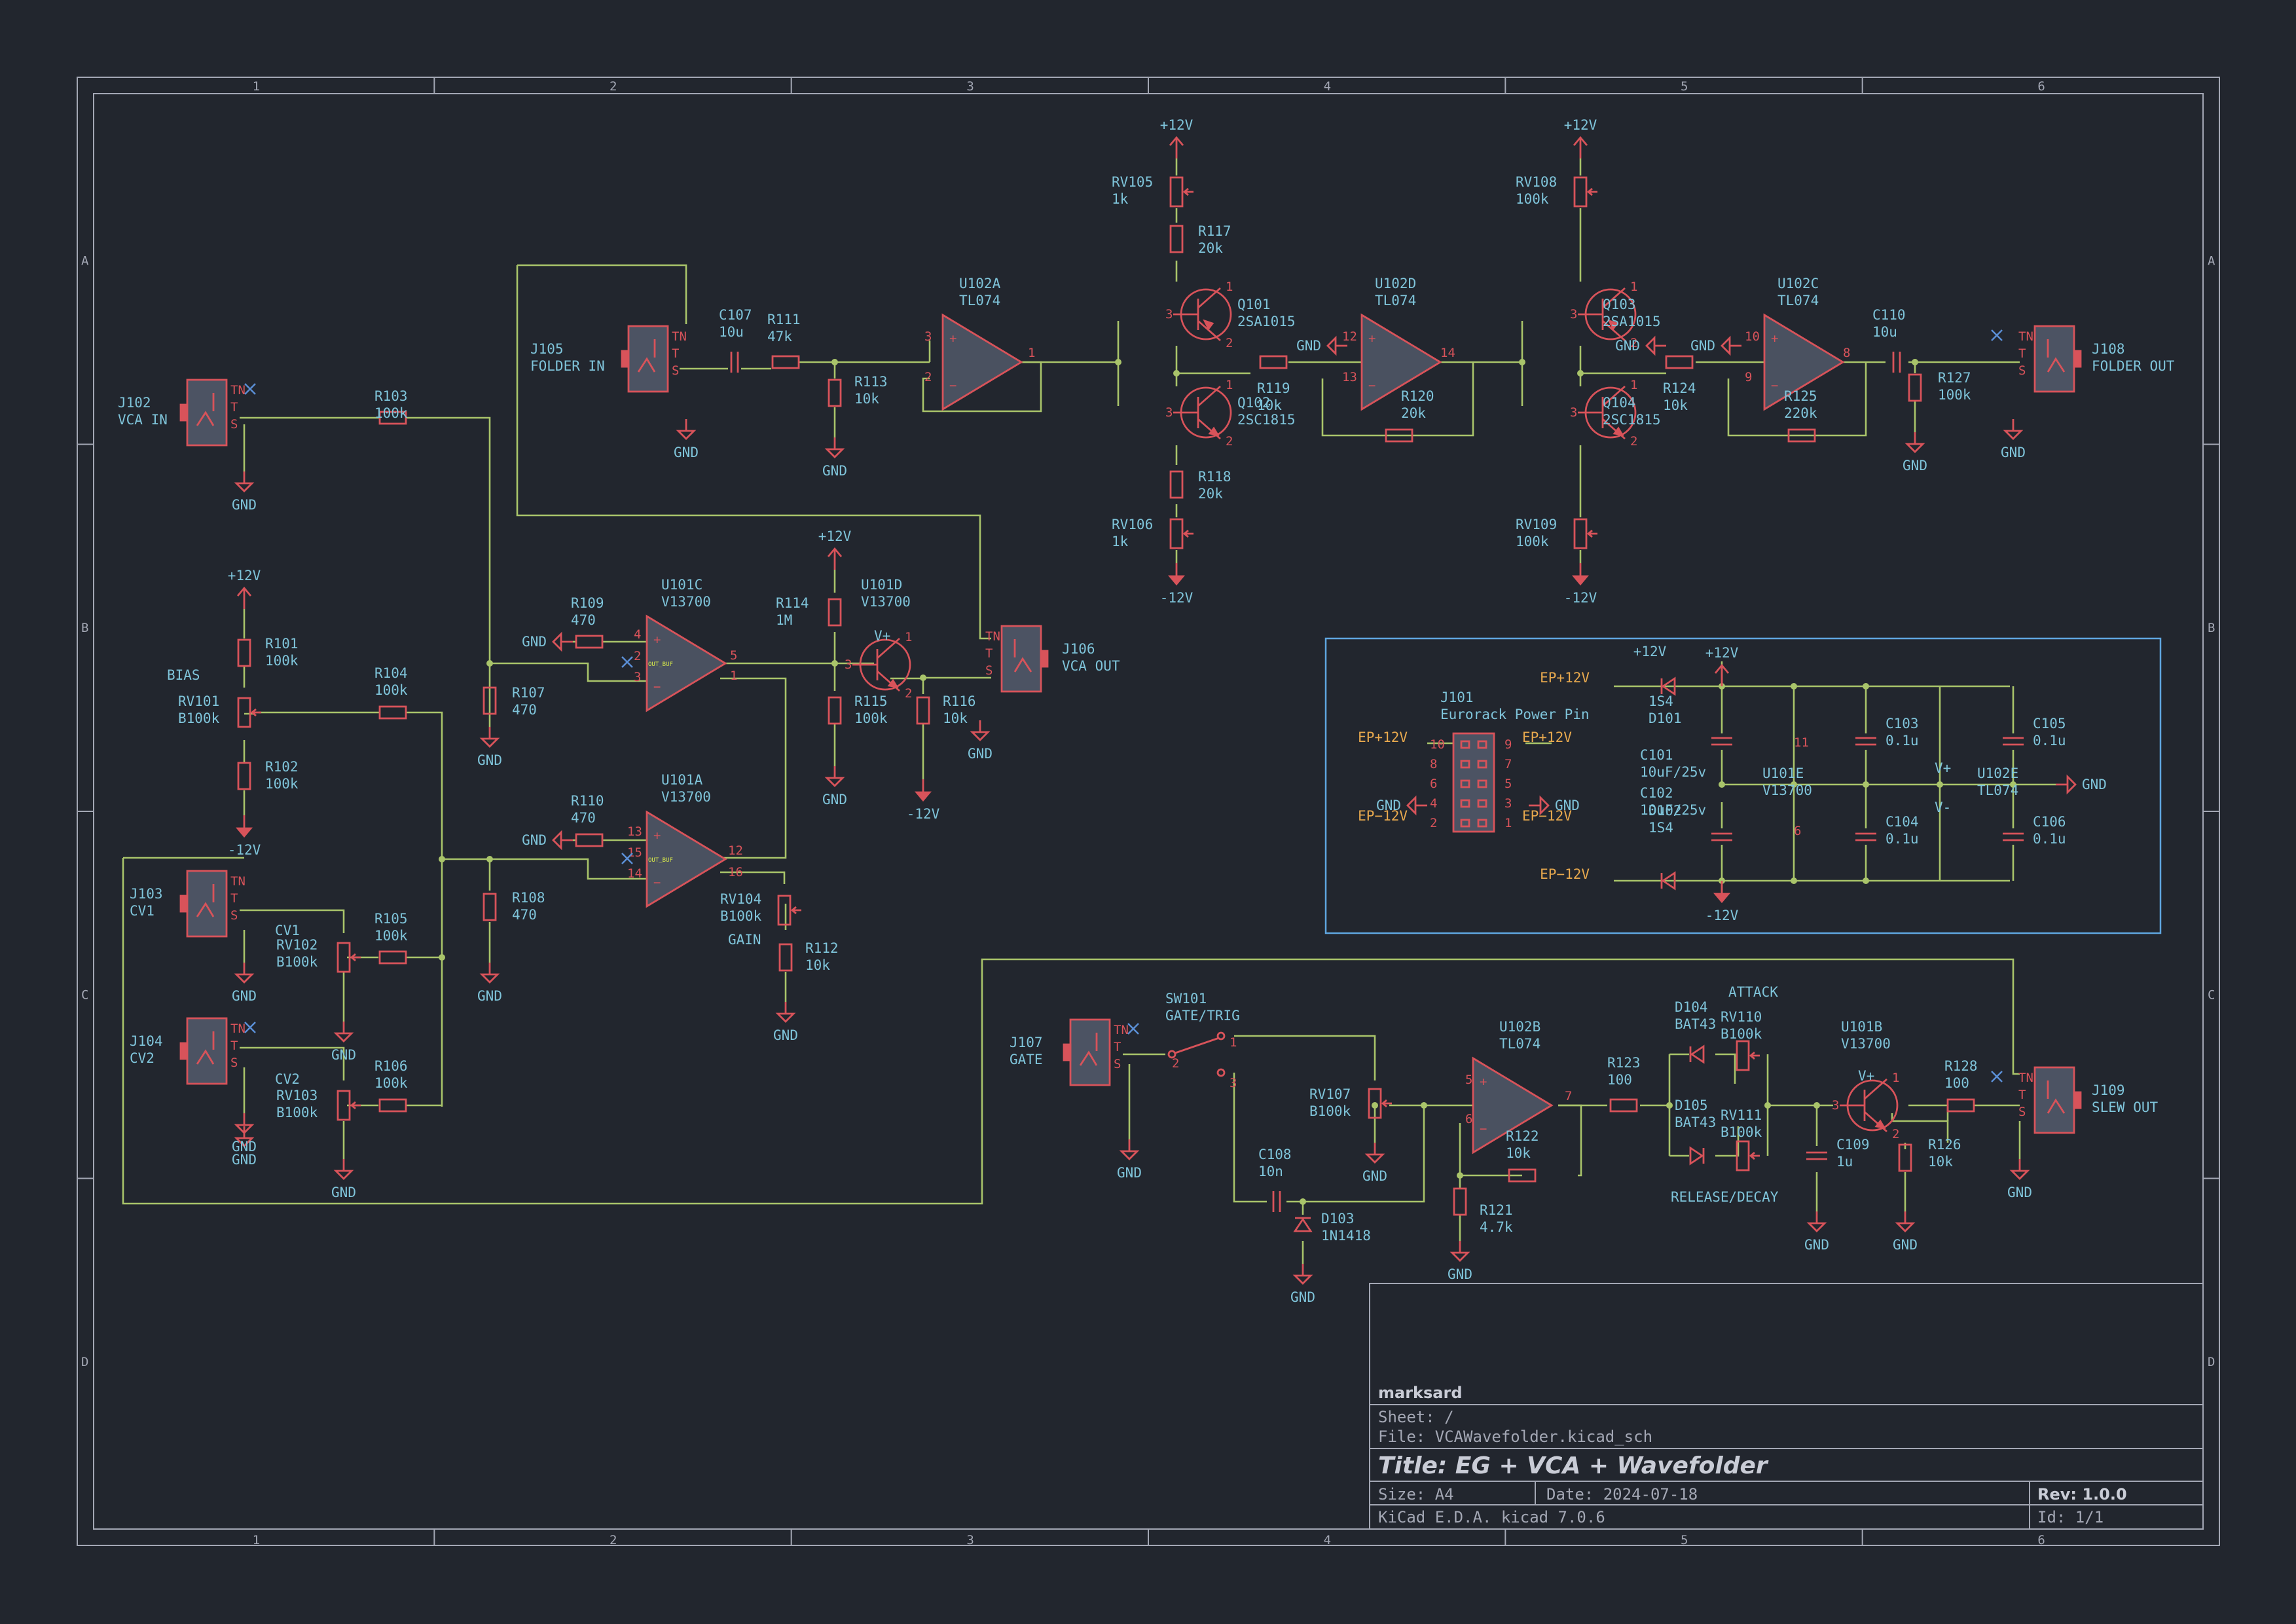 This screenshot has height=1624, width=2296. Describe the element at coordinates (1753, 992) in the screenshot. I see `attack-label: ATTACK` at that location.